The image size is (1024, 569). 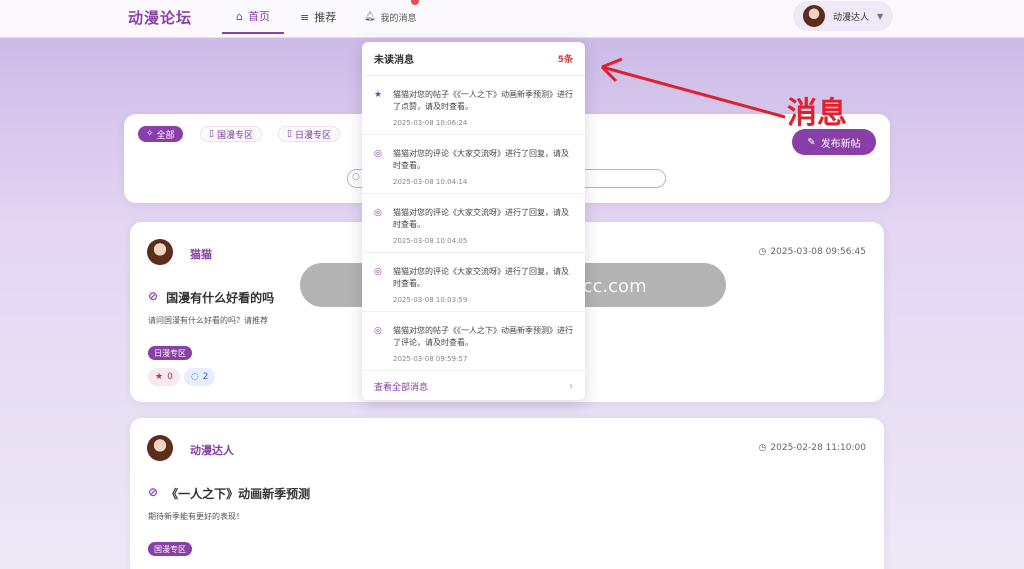 I want to click on notification-time: 2025-03-08 10:04:05, so click(x=430, y=241).